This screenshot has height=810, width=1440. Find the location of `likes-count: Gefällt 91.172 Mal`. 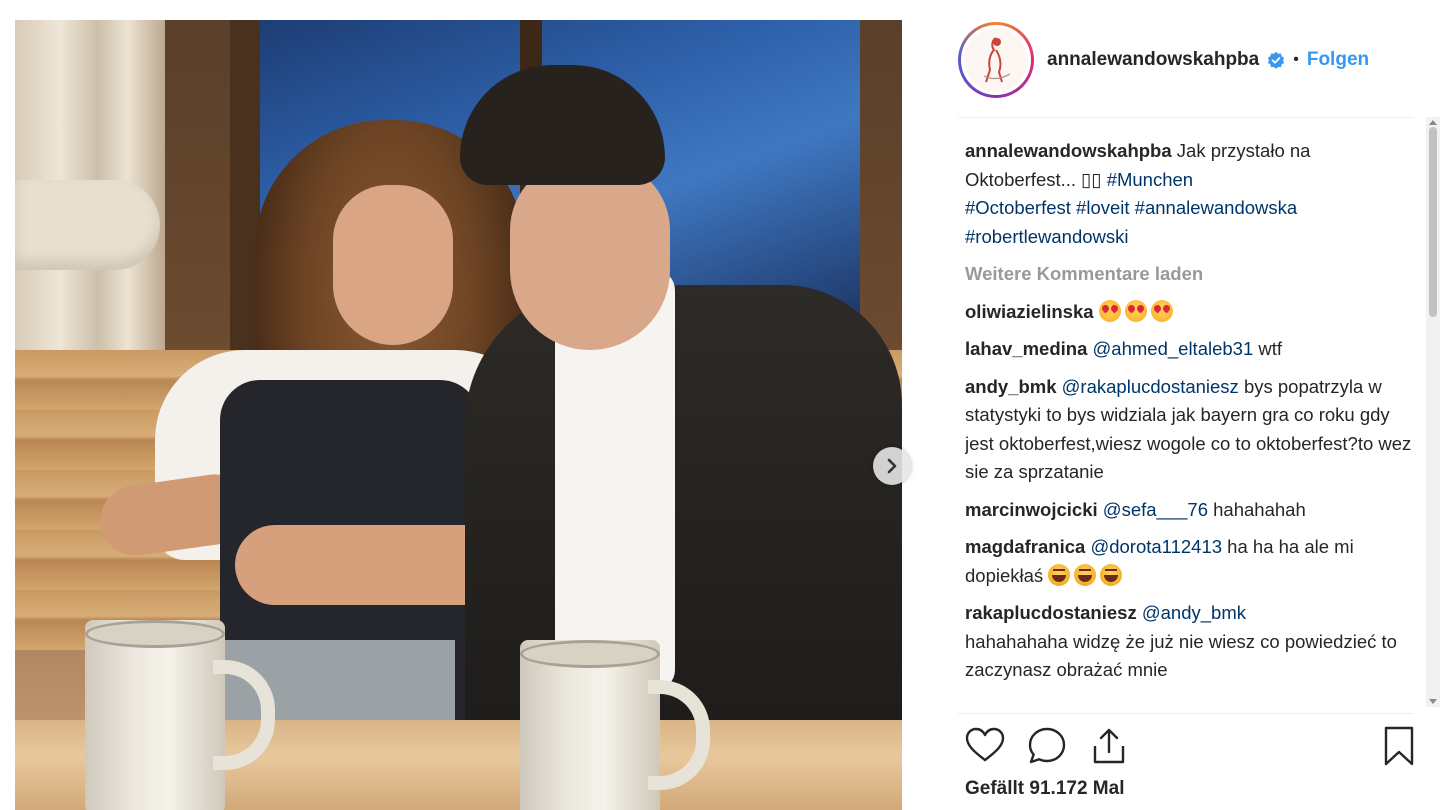

likes-count: Gefällt 91.172 Mal is located at coordinates (1044, 789).